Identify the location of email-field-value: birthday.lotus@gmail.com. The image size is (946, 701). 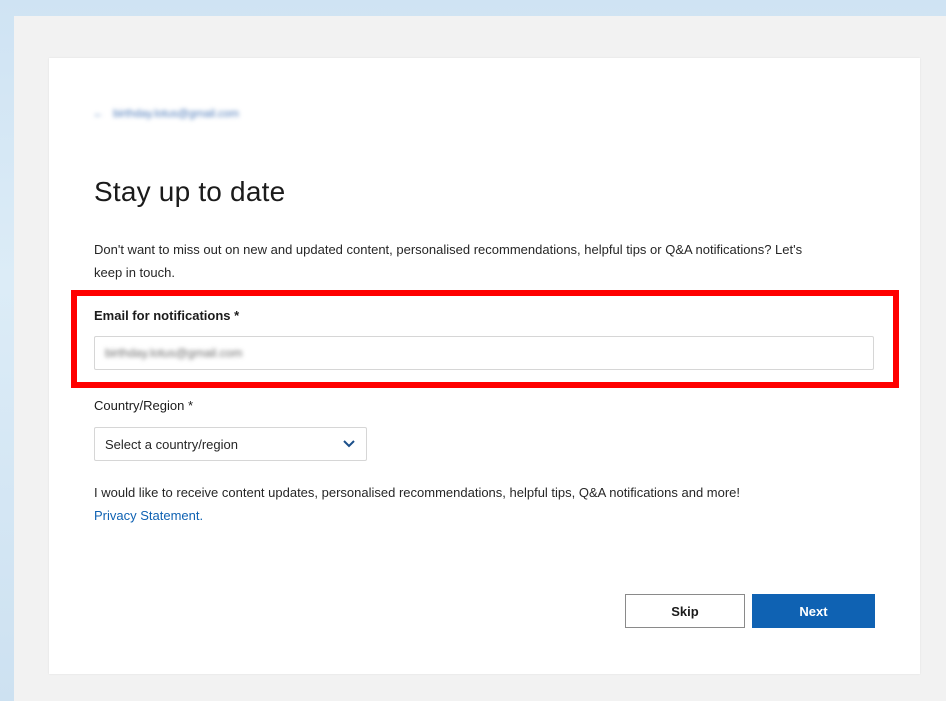
(174, 353).